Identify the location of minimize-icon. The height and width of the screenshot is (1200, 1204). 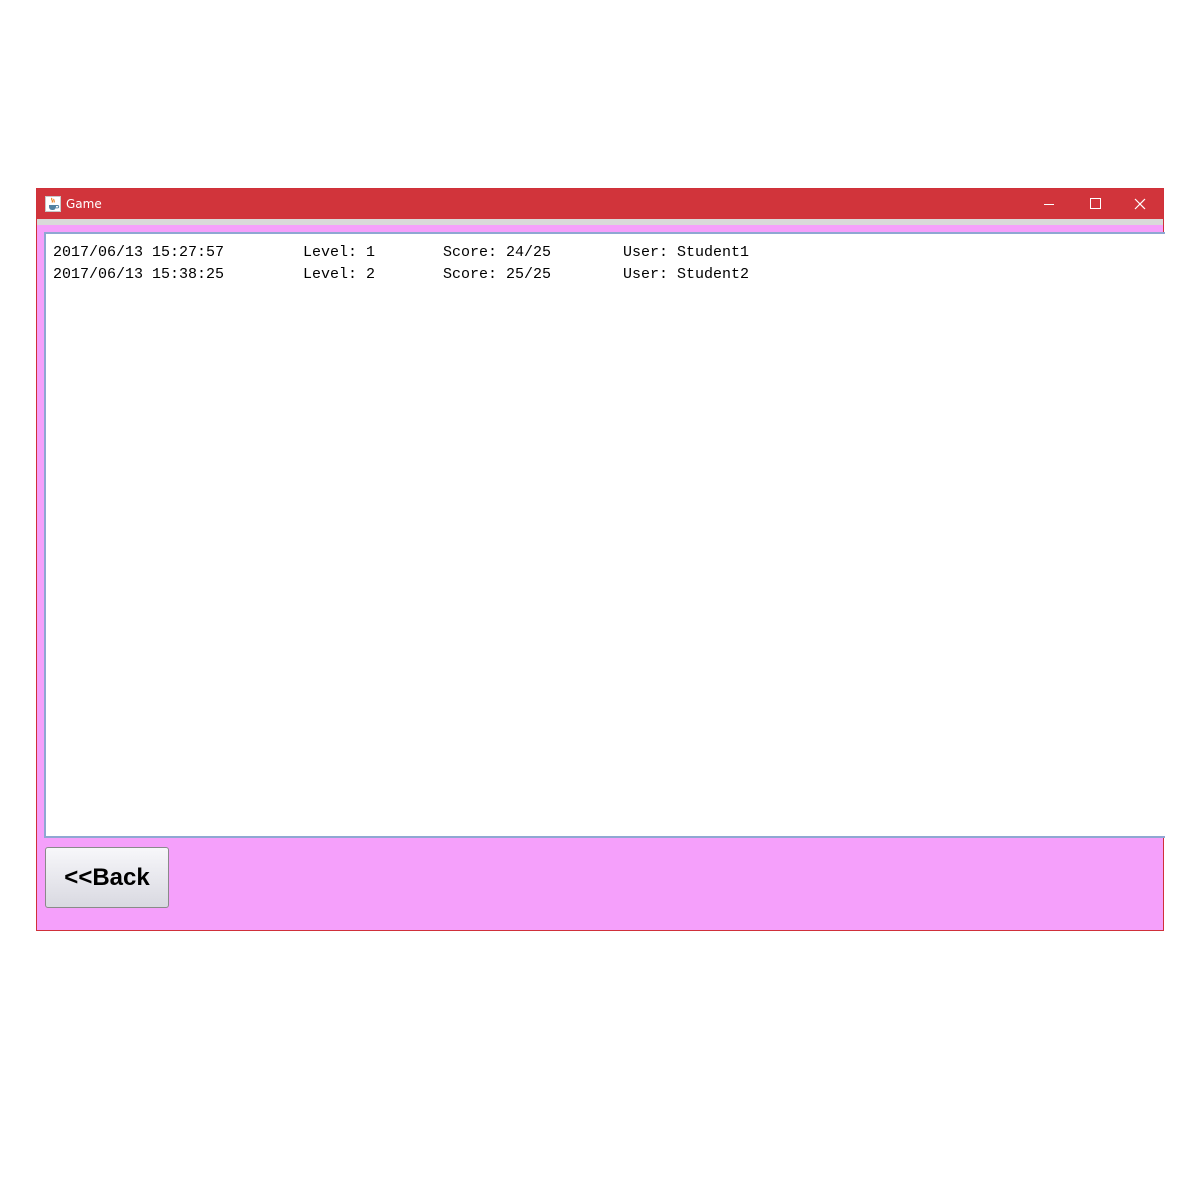
(1049, 204).